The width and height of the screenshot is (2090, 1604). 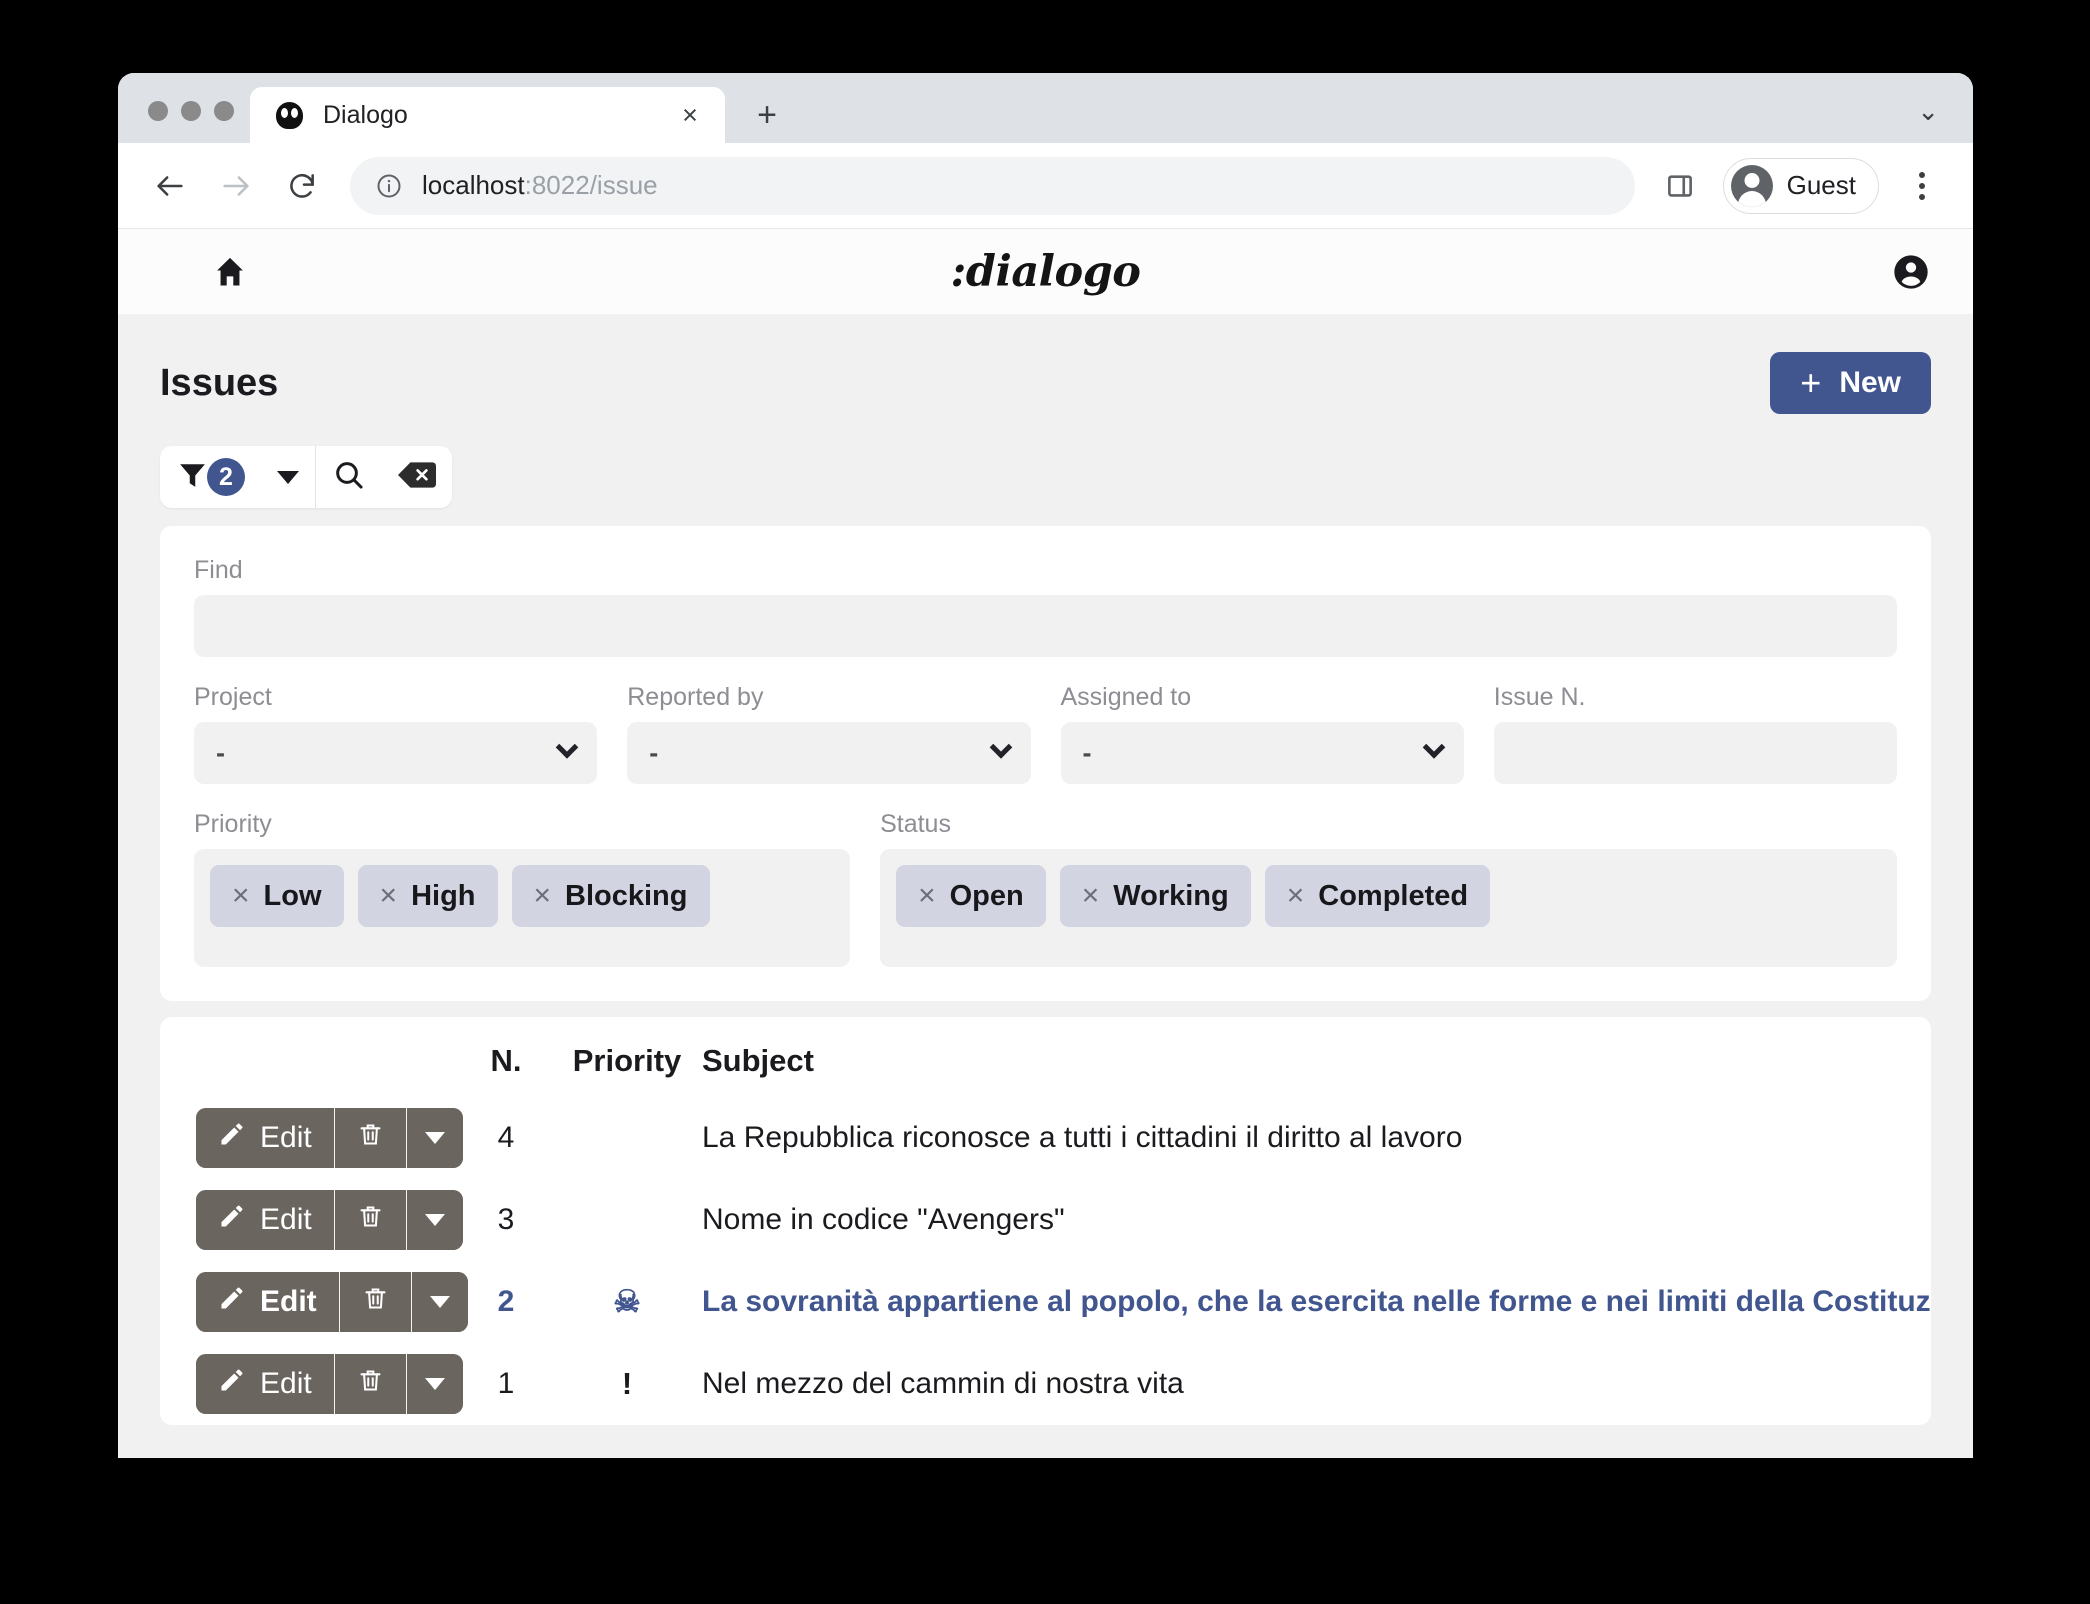 I want to click on find-input, so click(x=1045, y=626).